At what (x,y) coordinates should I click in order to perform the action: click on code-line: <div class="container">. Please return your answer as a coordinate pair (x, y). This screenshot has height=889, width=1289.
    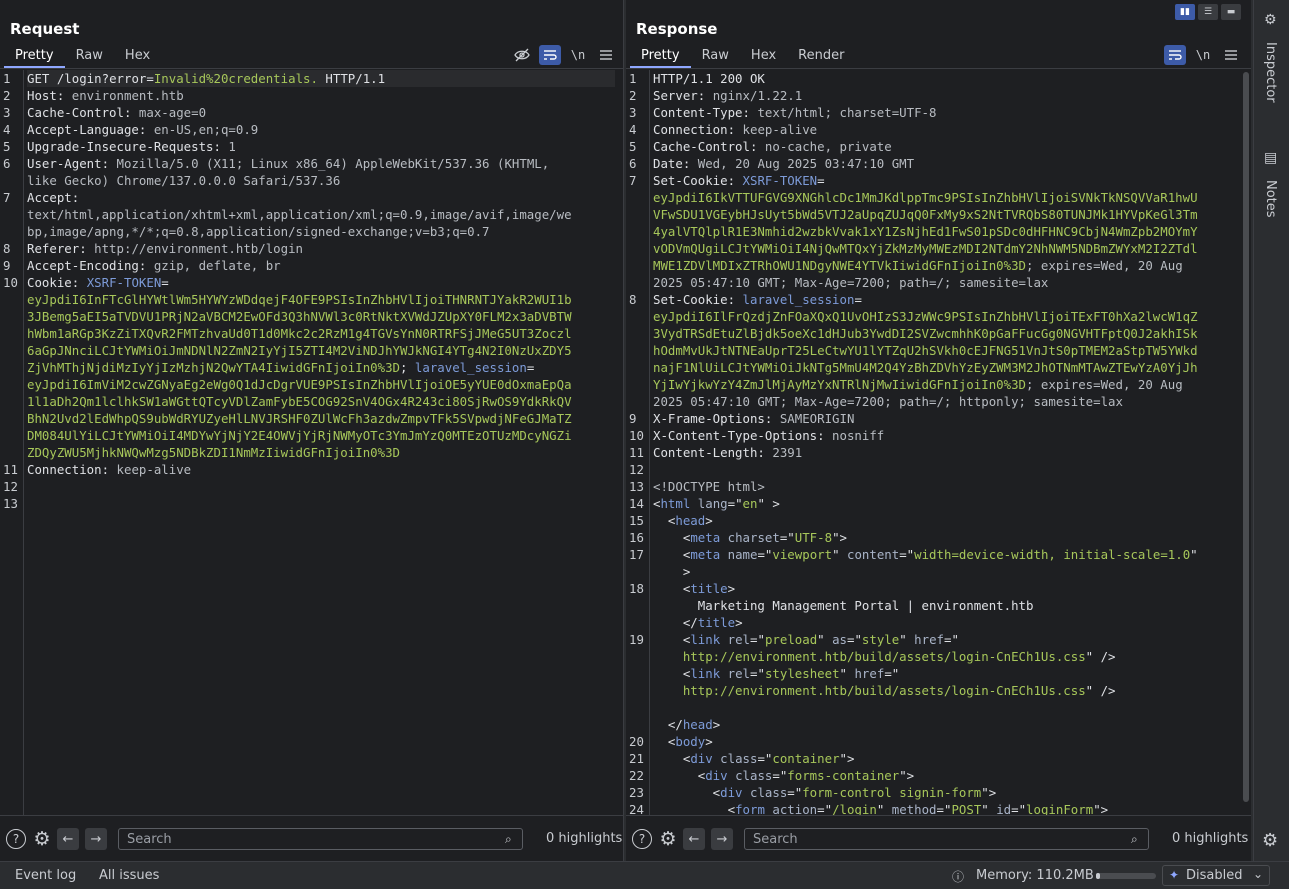
    Looking at the image, I should click on (948, 758).